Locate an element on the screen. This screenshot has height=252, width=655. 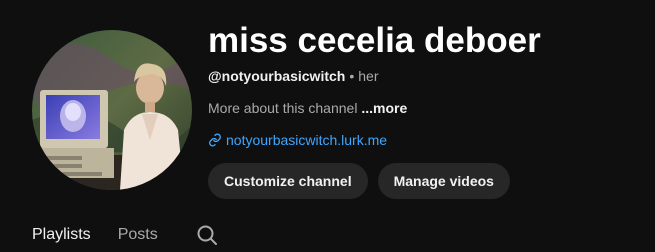
channel-pronouns: her is located at coordinates (368, 76).